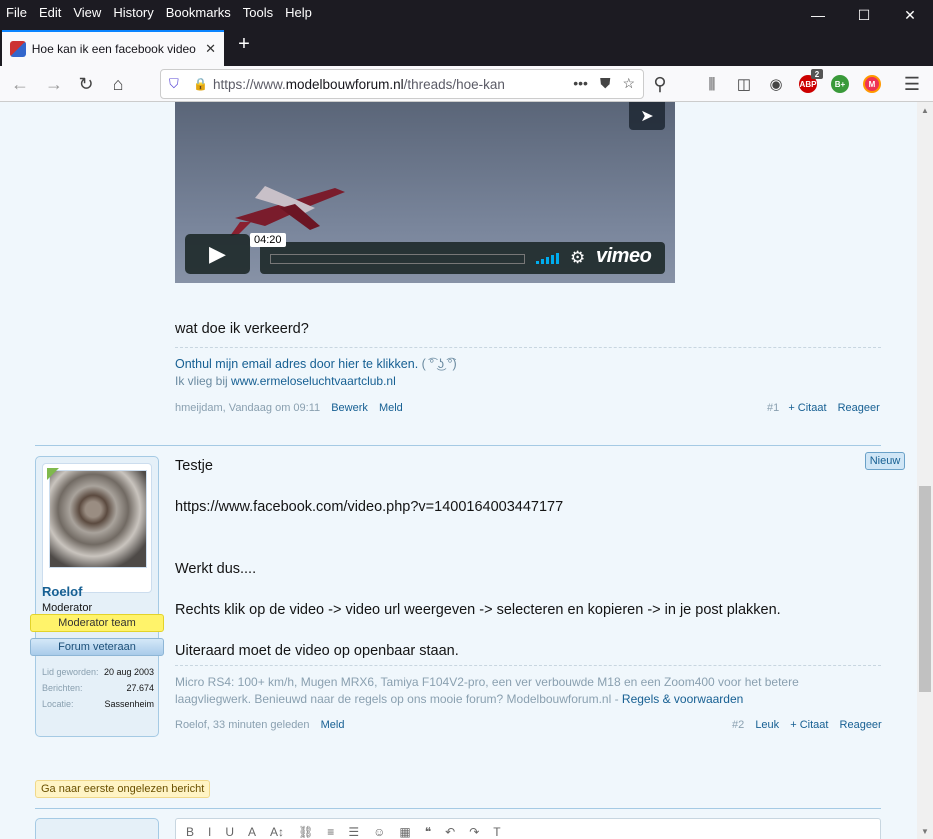 The height and width of the screenshot is (839, 933). Describe the element at coordinates (744, 84) in the screenshot. I see `sidebar-icon: ◫` at that location.